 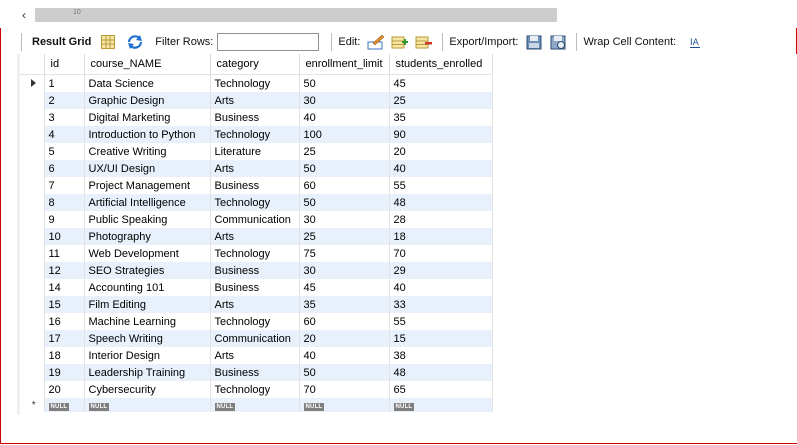 I want to click on cell-course-name: UX/UI Design, so click(x=147, y=168).